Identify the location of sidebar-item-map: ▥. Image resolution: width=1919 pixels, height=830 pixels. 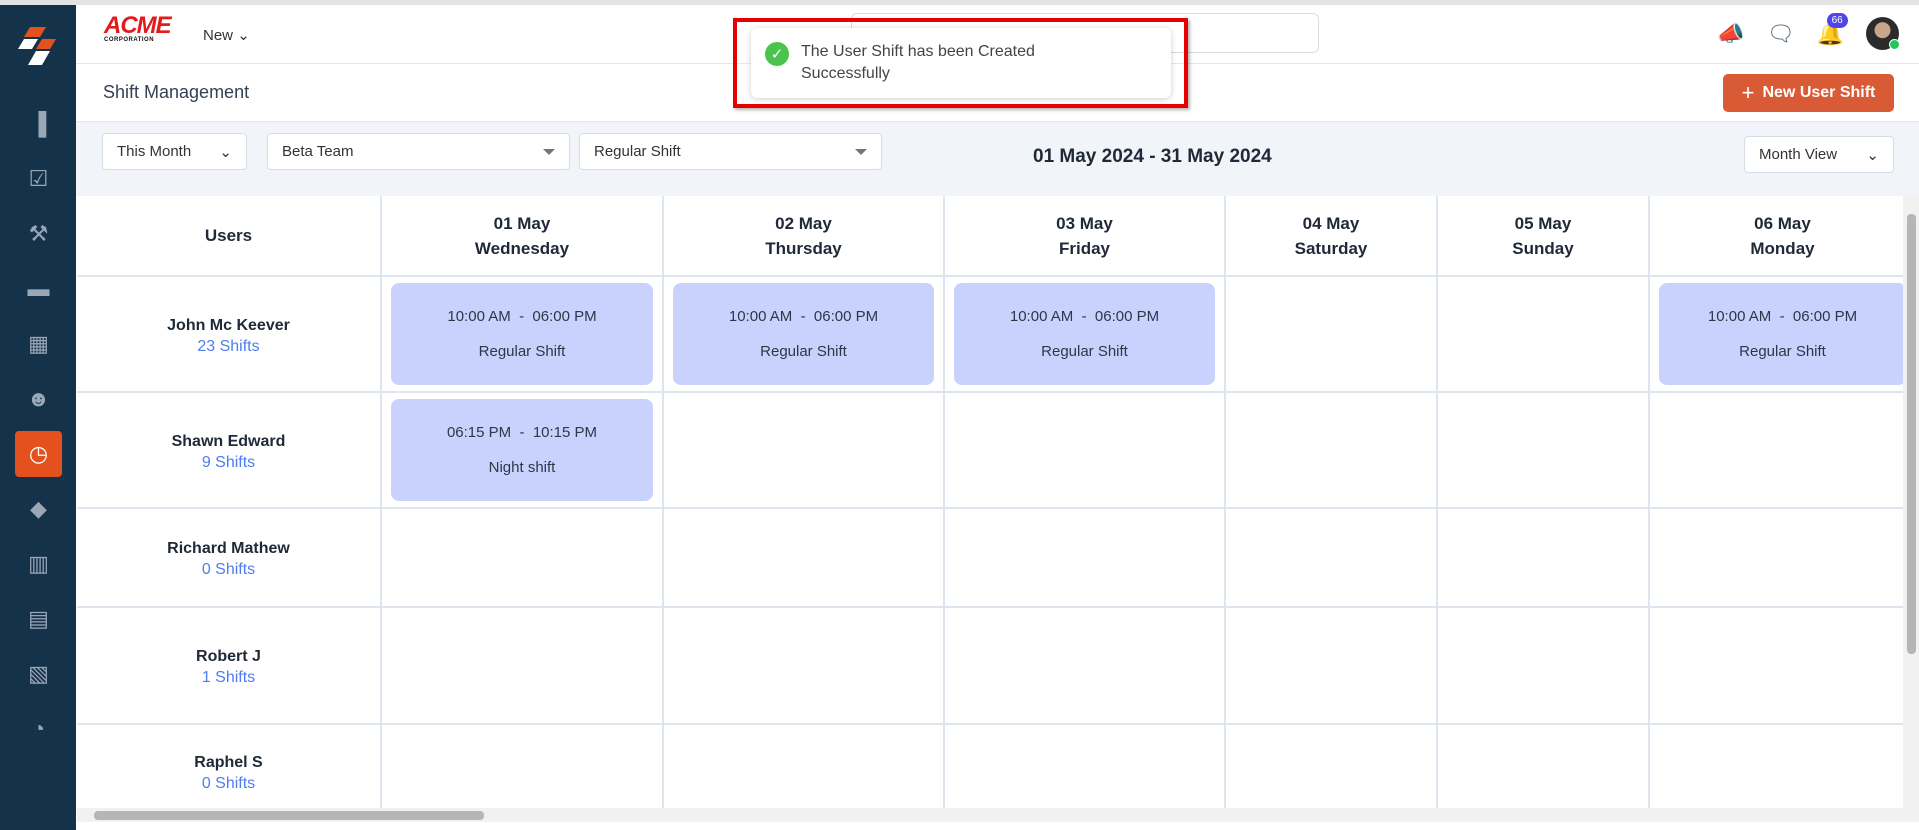
(38, 564).